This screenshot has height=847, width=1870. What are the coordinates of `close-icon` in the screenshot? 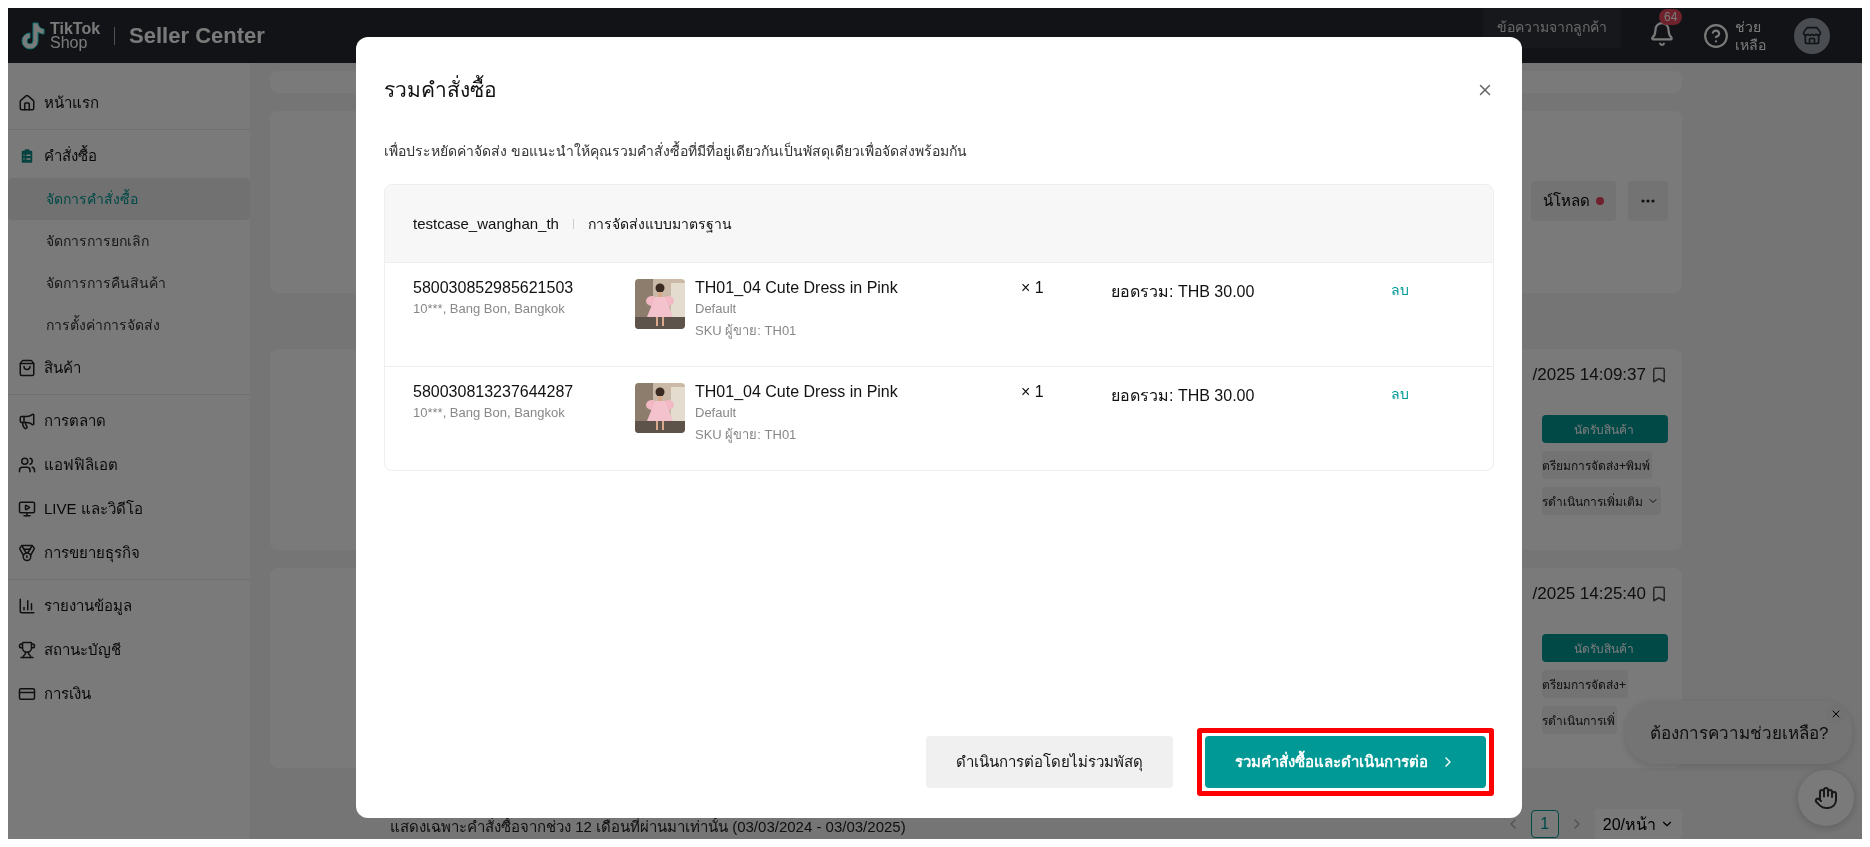 It's located at (1836, 714).